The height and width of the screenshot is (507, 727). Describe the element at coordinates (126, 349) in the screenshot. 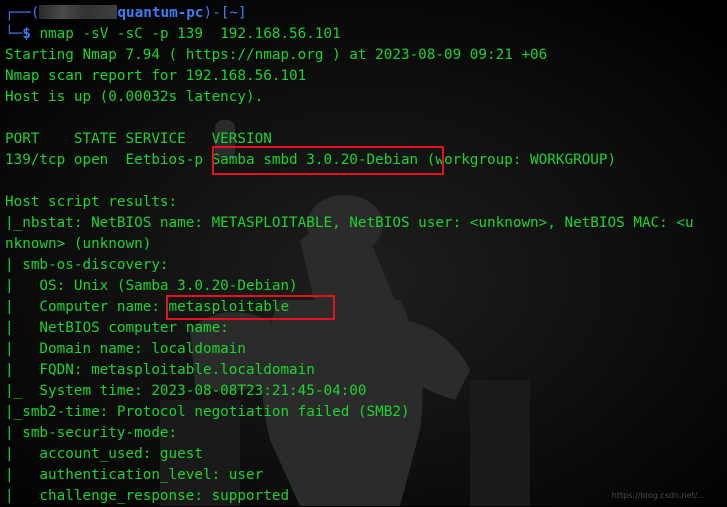

I see `output-line: | Domain name: localdomain` at that location.